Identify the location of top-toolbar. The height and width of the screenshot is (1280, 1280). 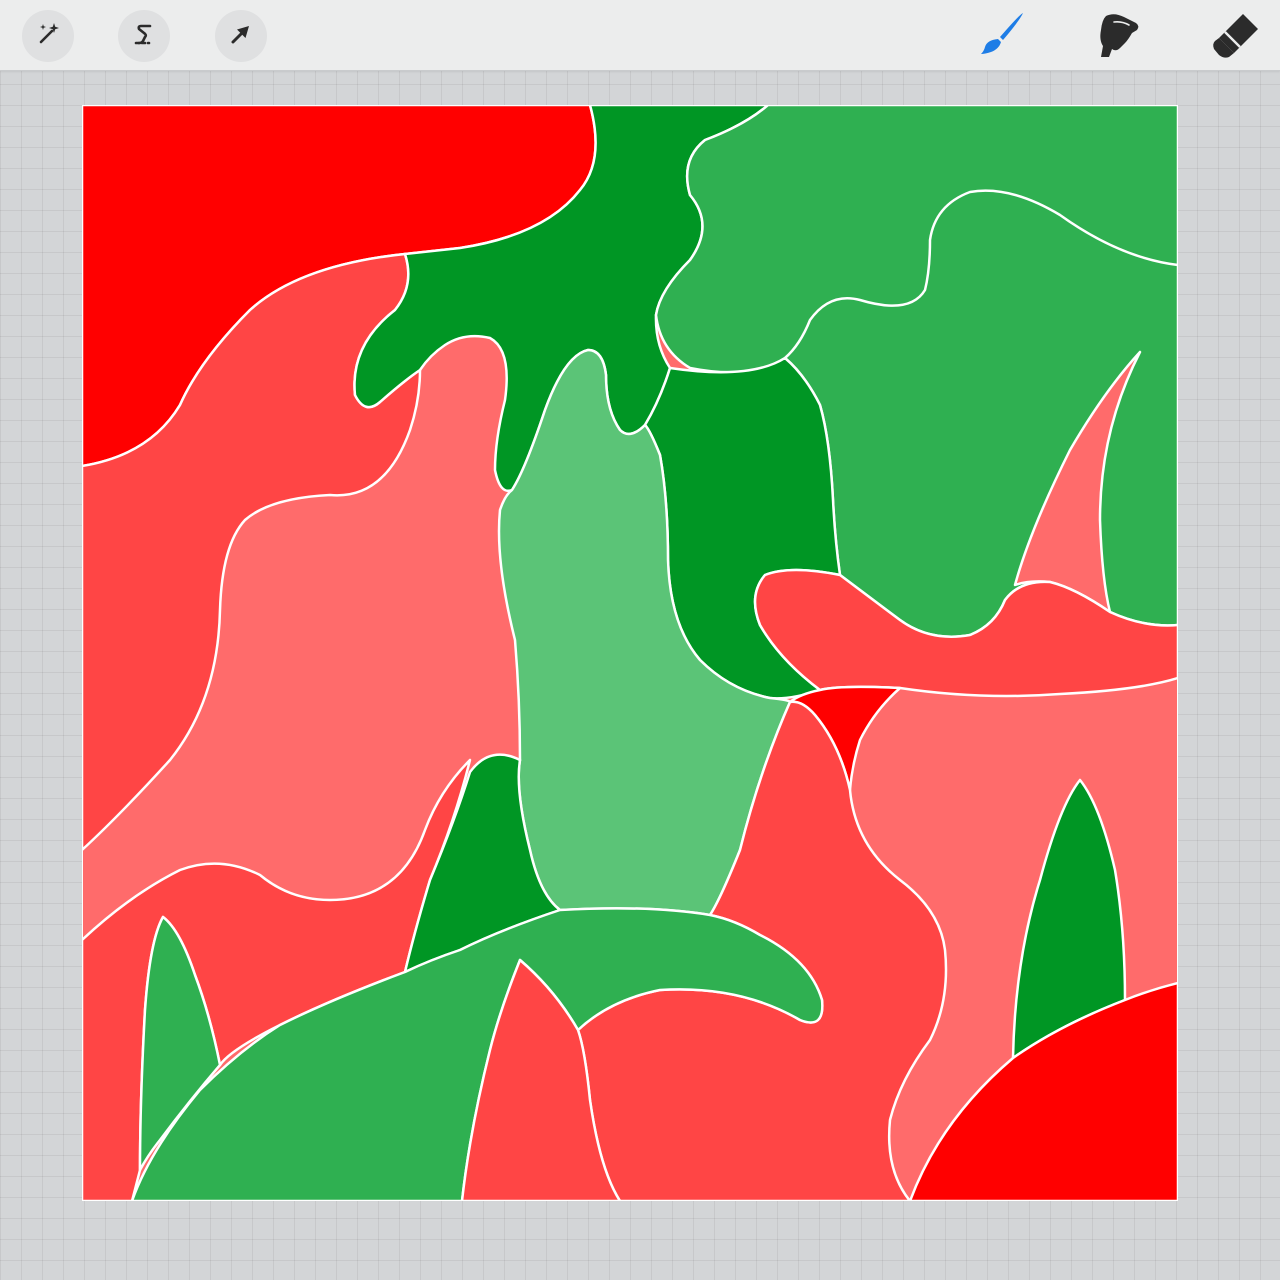
(640, 35).